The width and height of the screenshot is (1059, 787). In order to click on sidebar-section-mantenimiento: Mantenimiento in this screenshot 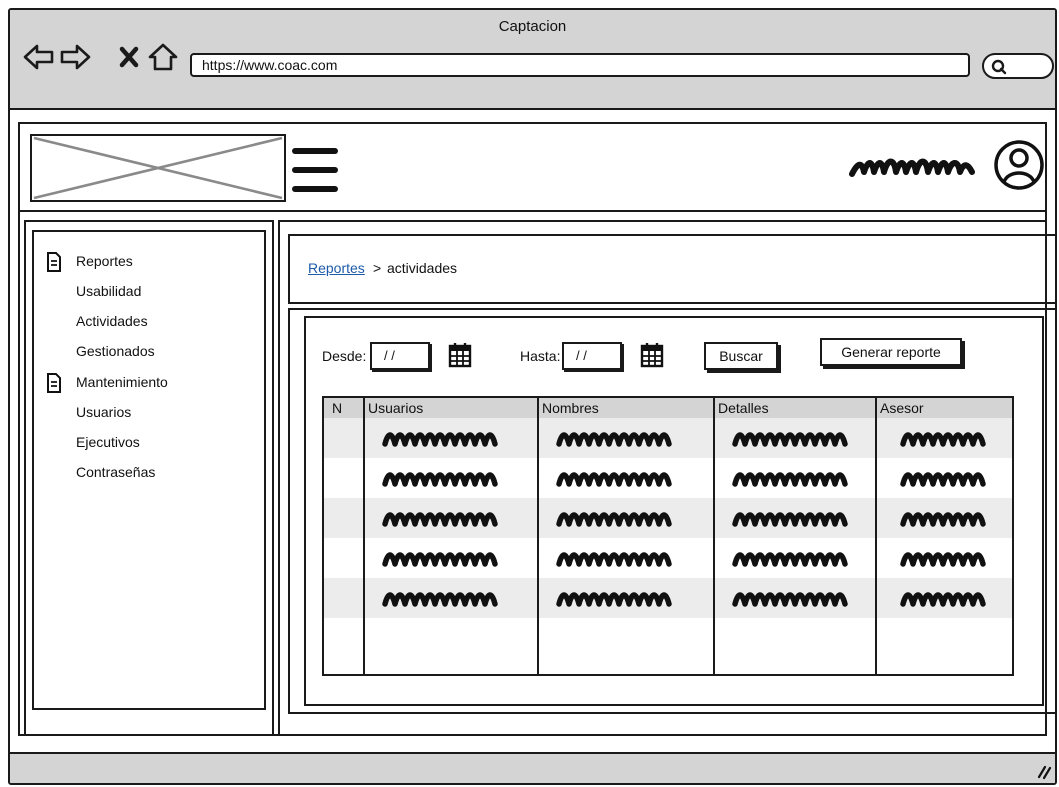, I will do `click(122, 382)`.